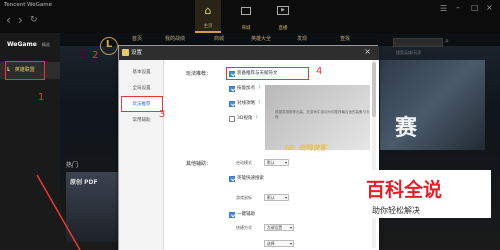 The height and width of the screenshot is (250, 500). I want to click on option-quick-search: 英雄快速搜索, so click(246, 178).